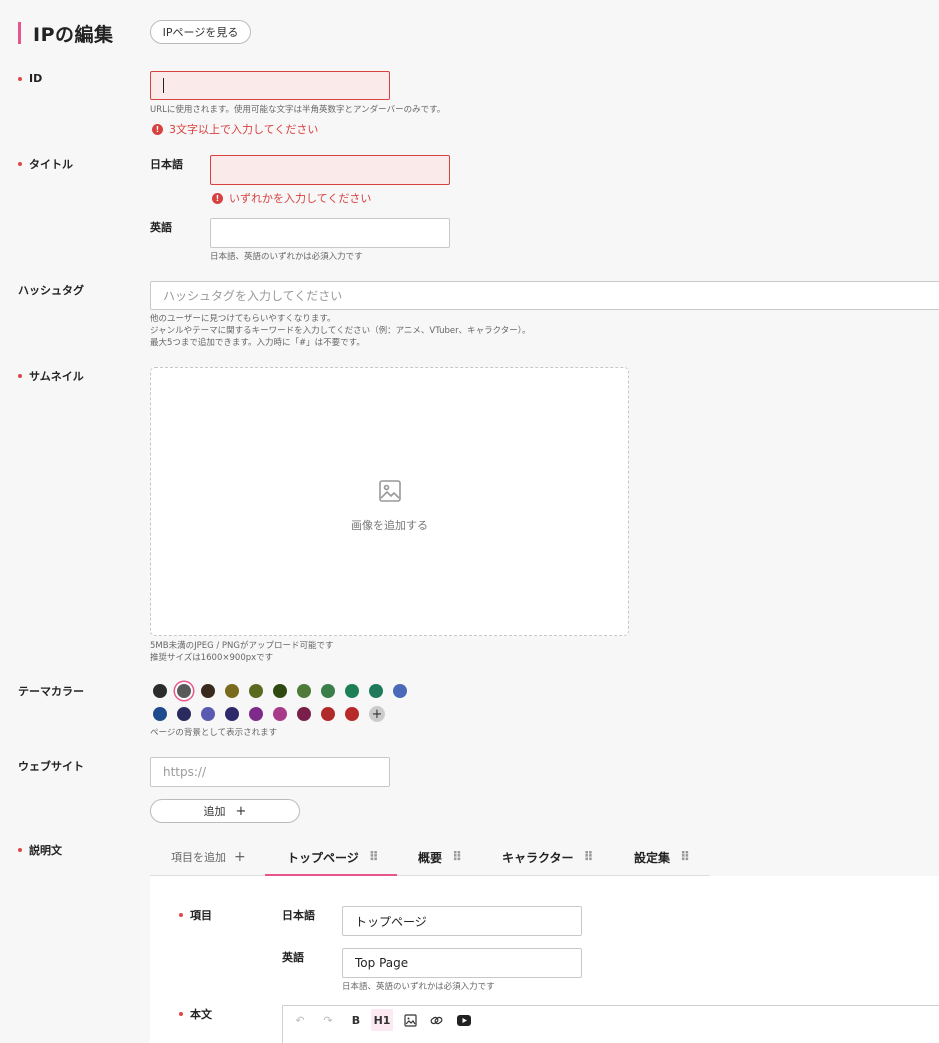 This screenshot has height=1043, width=939. Describe the element at coordinates (610, 1024) in the screenshot. I see `rich-text-editor: ↶ ↷ B H1` at that location.